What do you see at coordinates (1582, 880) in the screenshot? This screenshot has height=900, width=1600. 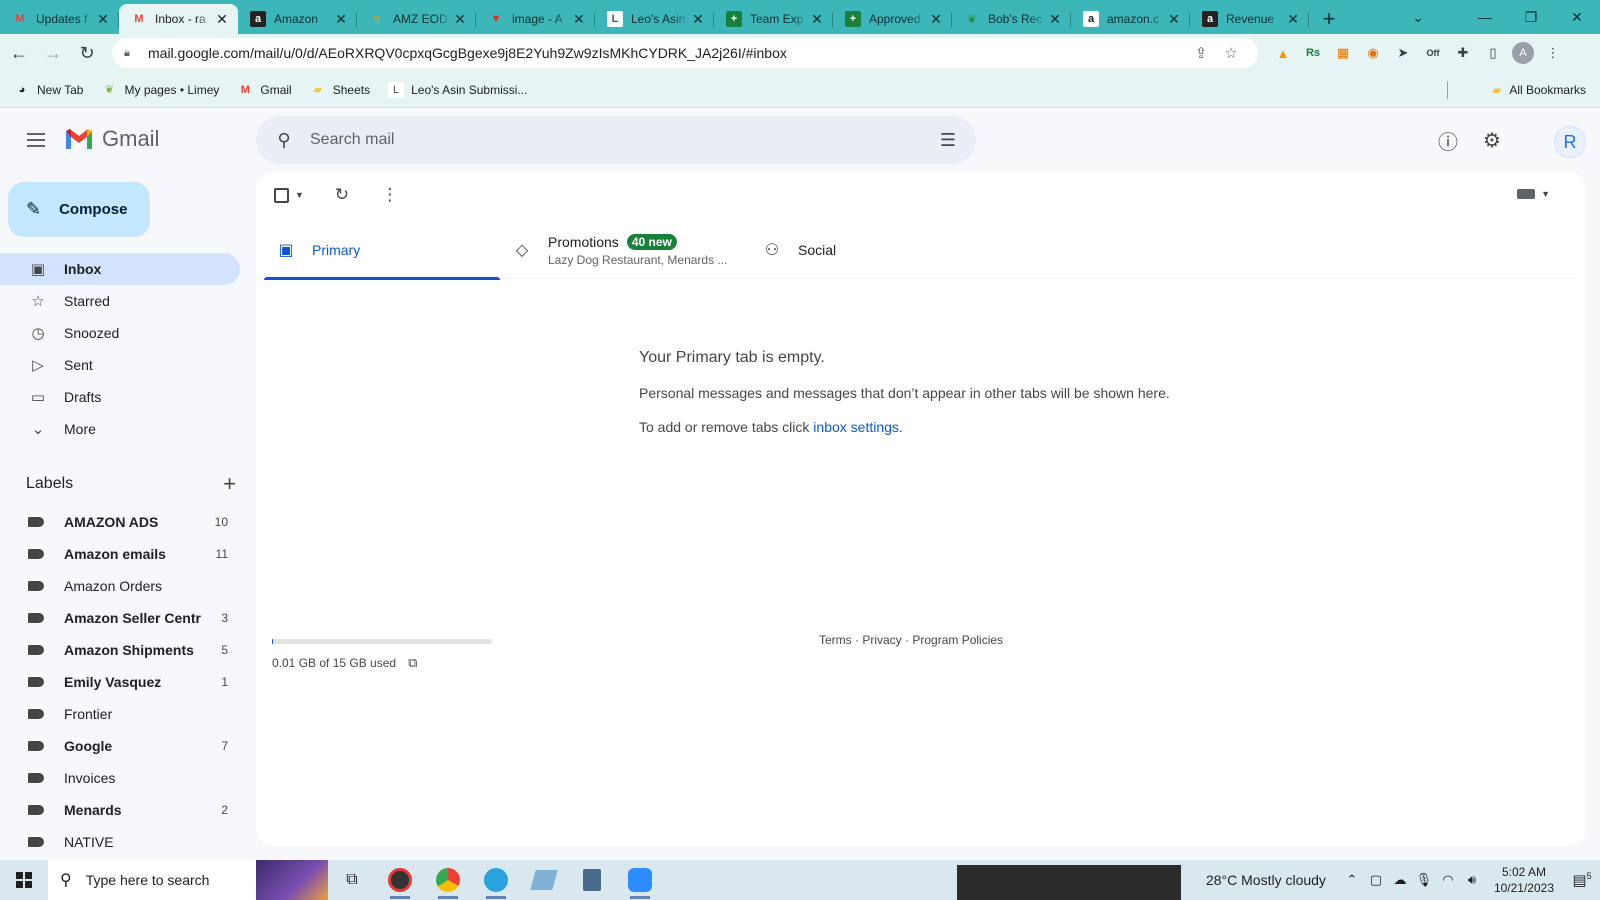 I see `notification-icon: ▤5` at bounding box center [1582, 880].